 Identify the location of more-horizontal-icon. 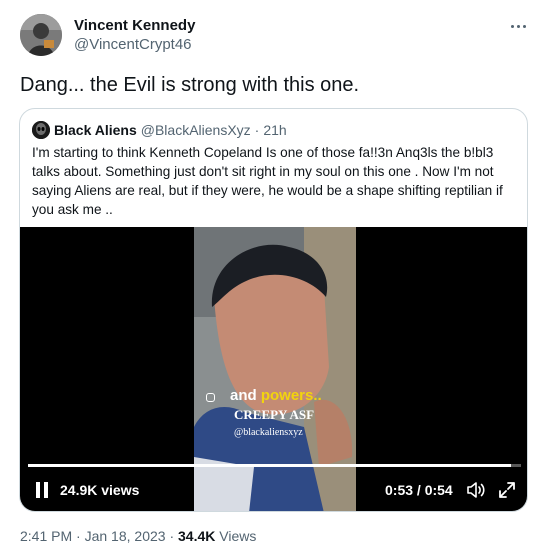
(518, 26).